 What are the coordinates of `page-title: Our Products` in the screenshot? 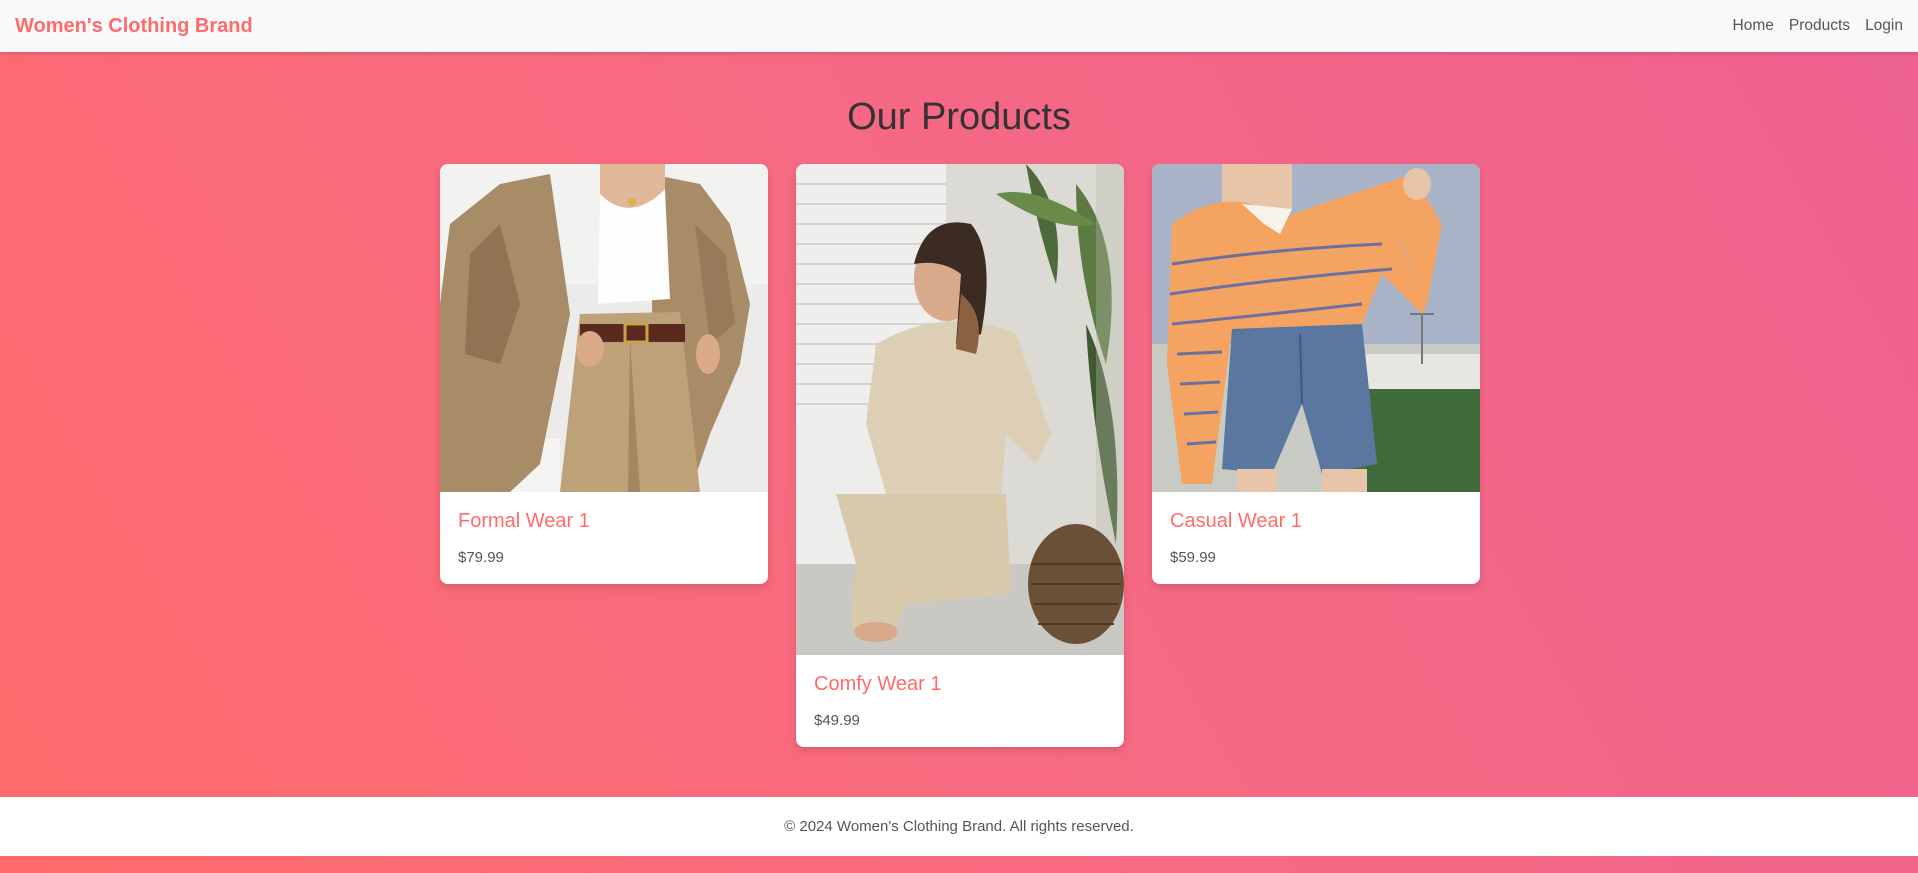 It's located at (959, 117).